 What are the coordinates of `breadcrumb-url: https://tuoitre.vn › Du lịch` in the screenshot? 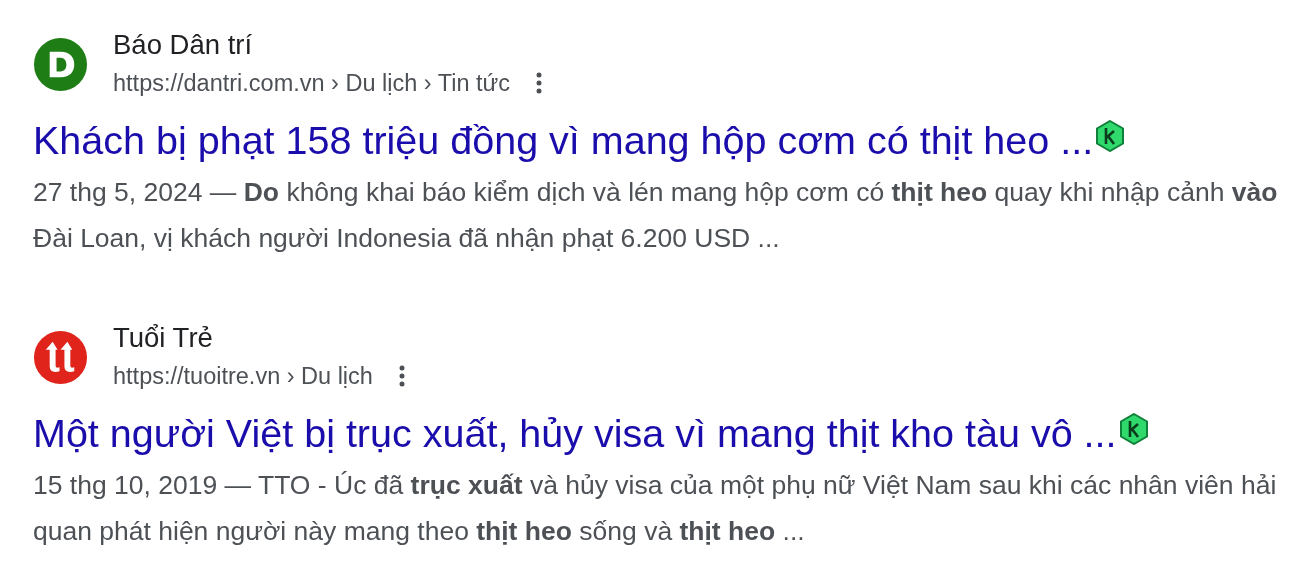 It's located at (243, 376).